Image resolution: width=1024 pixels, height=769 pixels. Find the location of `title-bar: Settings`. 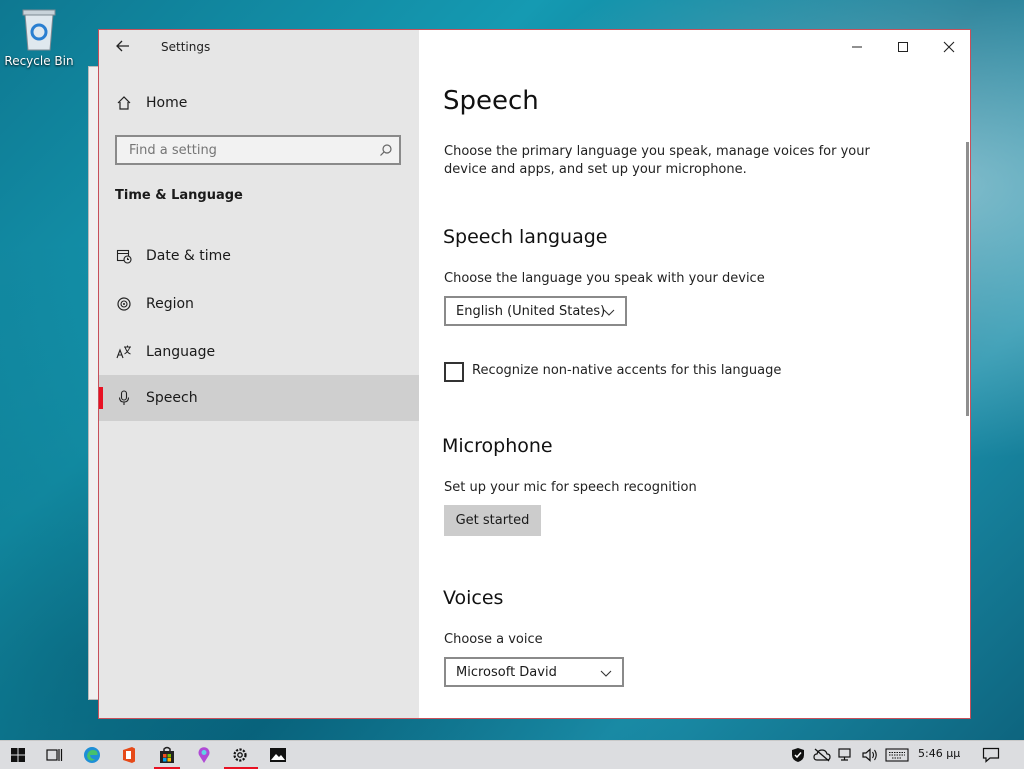

title-bar: Settings is located at coordinates (259, 47).